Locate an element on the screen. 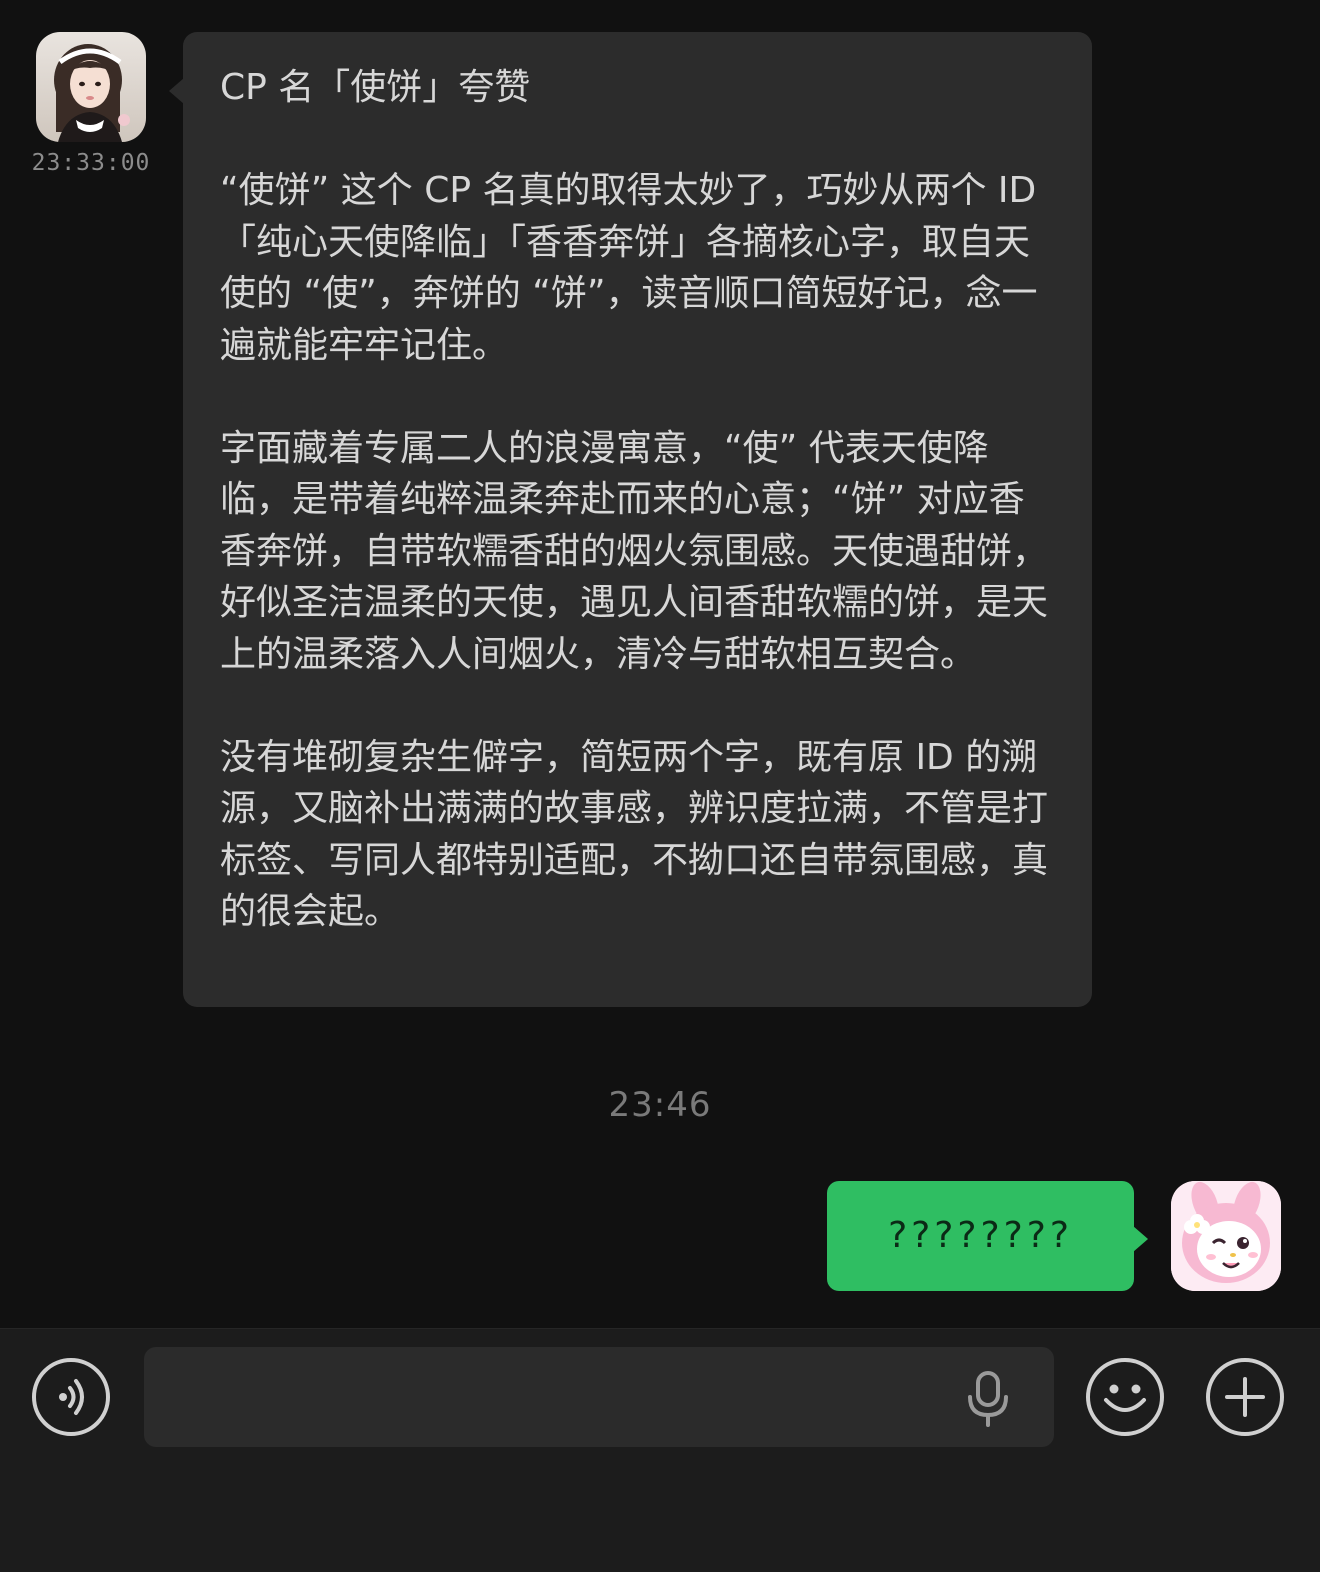  voice-icon is located at coordinates (71, 1397).